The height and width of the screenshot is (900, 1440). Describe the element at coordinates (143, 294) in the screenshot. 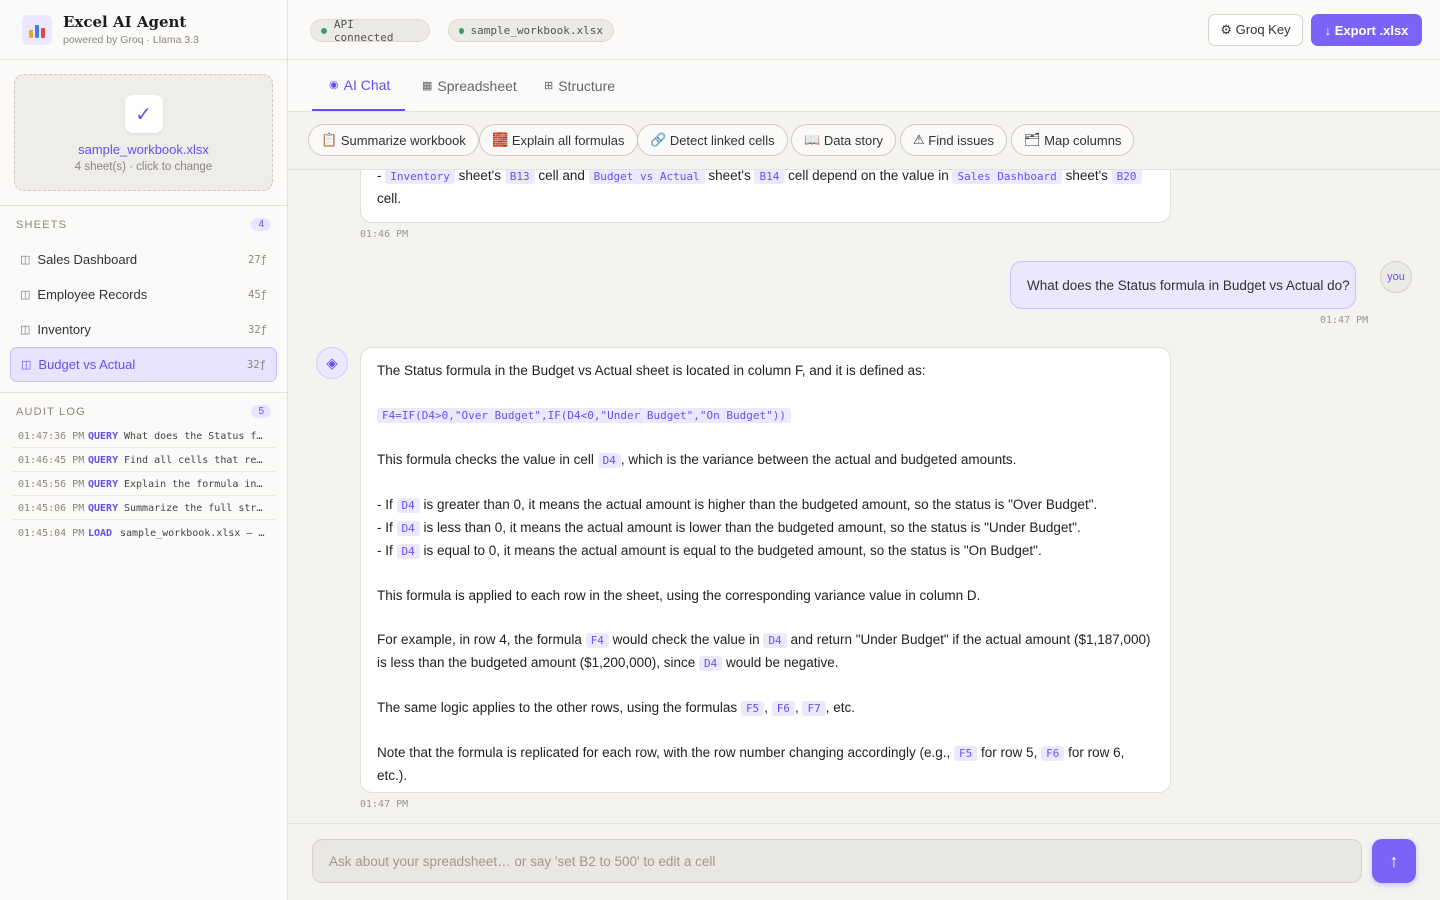

I see `sheet-item-employee-records: ◫ Employee Records 45ƒ` at that location.